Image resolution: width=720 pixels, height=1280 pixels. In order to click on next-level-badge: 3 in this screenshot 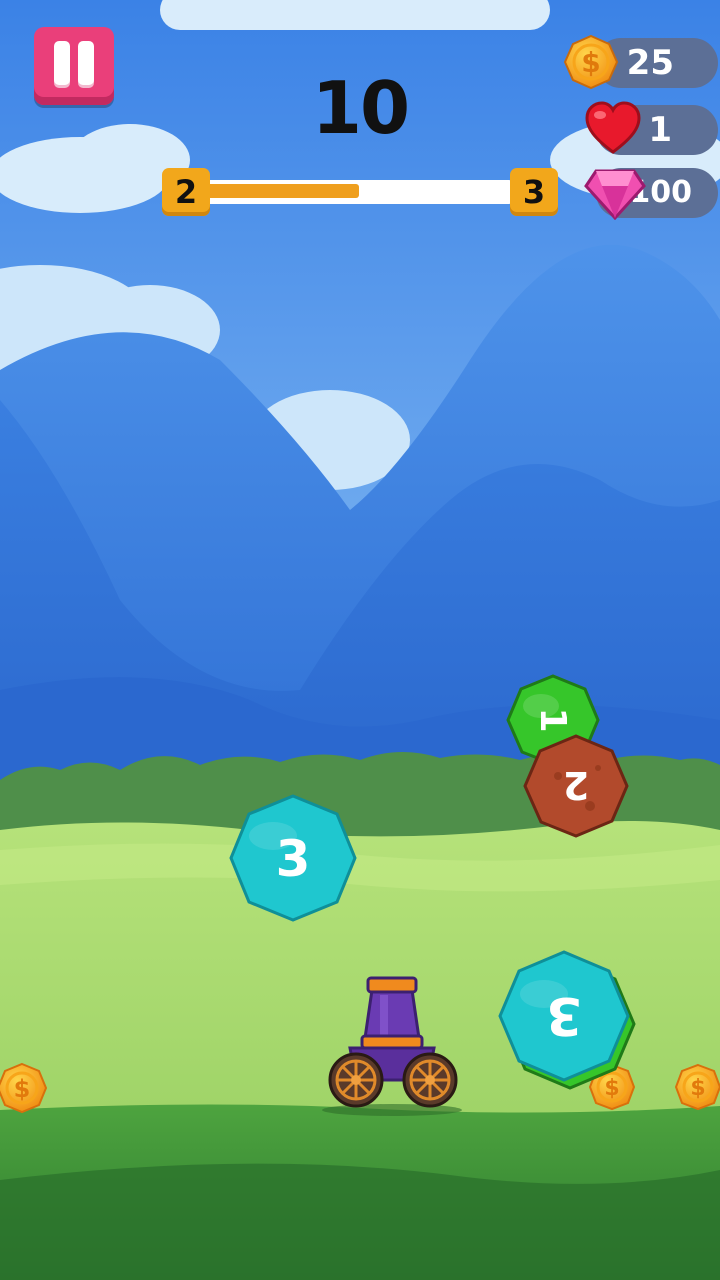, I will do `click(534, 192)`.